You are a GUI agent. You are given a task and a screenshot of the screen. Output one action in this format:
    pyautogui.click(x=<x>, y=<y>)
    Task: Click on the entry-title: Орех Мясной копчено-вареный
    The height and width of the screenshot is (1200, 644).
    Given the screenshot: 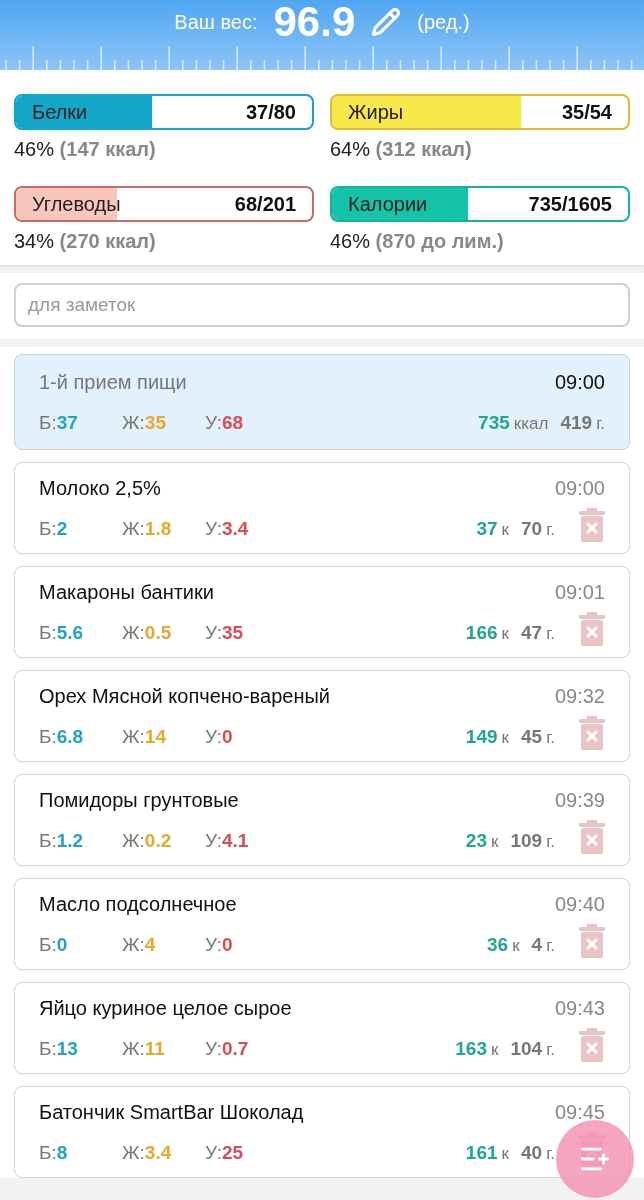 What is the action you would take?
    pyautogui.click(x=184, y=696)
    